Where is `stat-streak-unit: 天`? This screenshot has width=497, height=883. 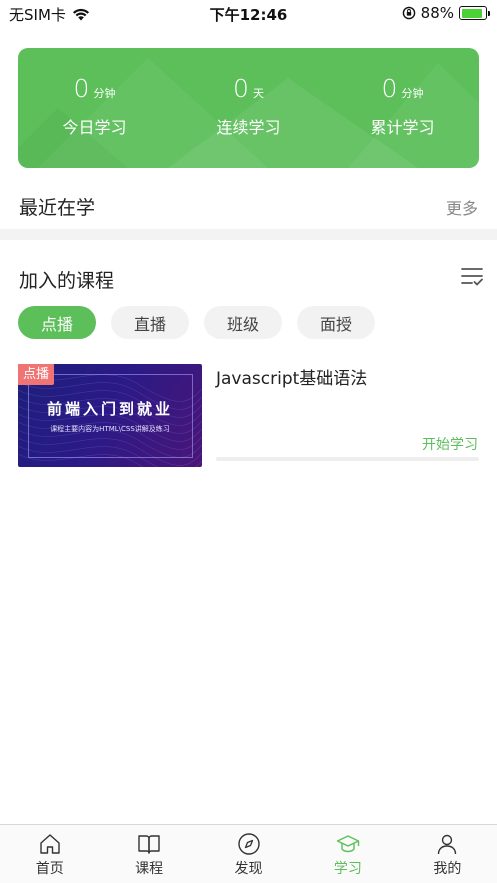
stat-streak-unit: 天 is located at coordinates (258, 93).